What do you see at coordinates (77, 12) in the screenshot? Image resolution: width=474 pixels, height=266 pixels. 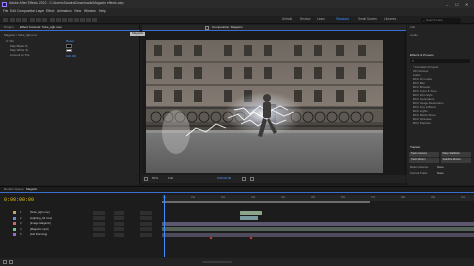 I see `menu-view: View` at bounding box center [77, 12].